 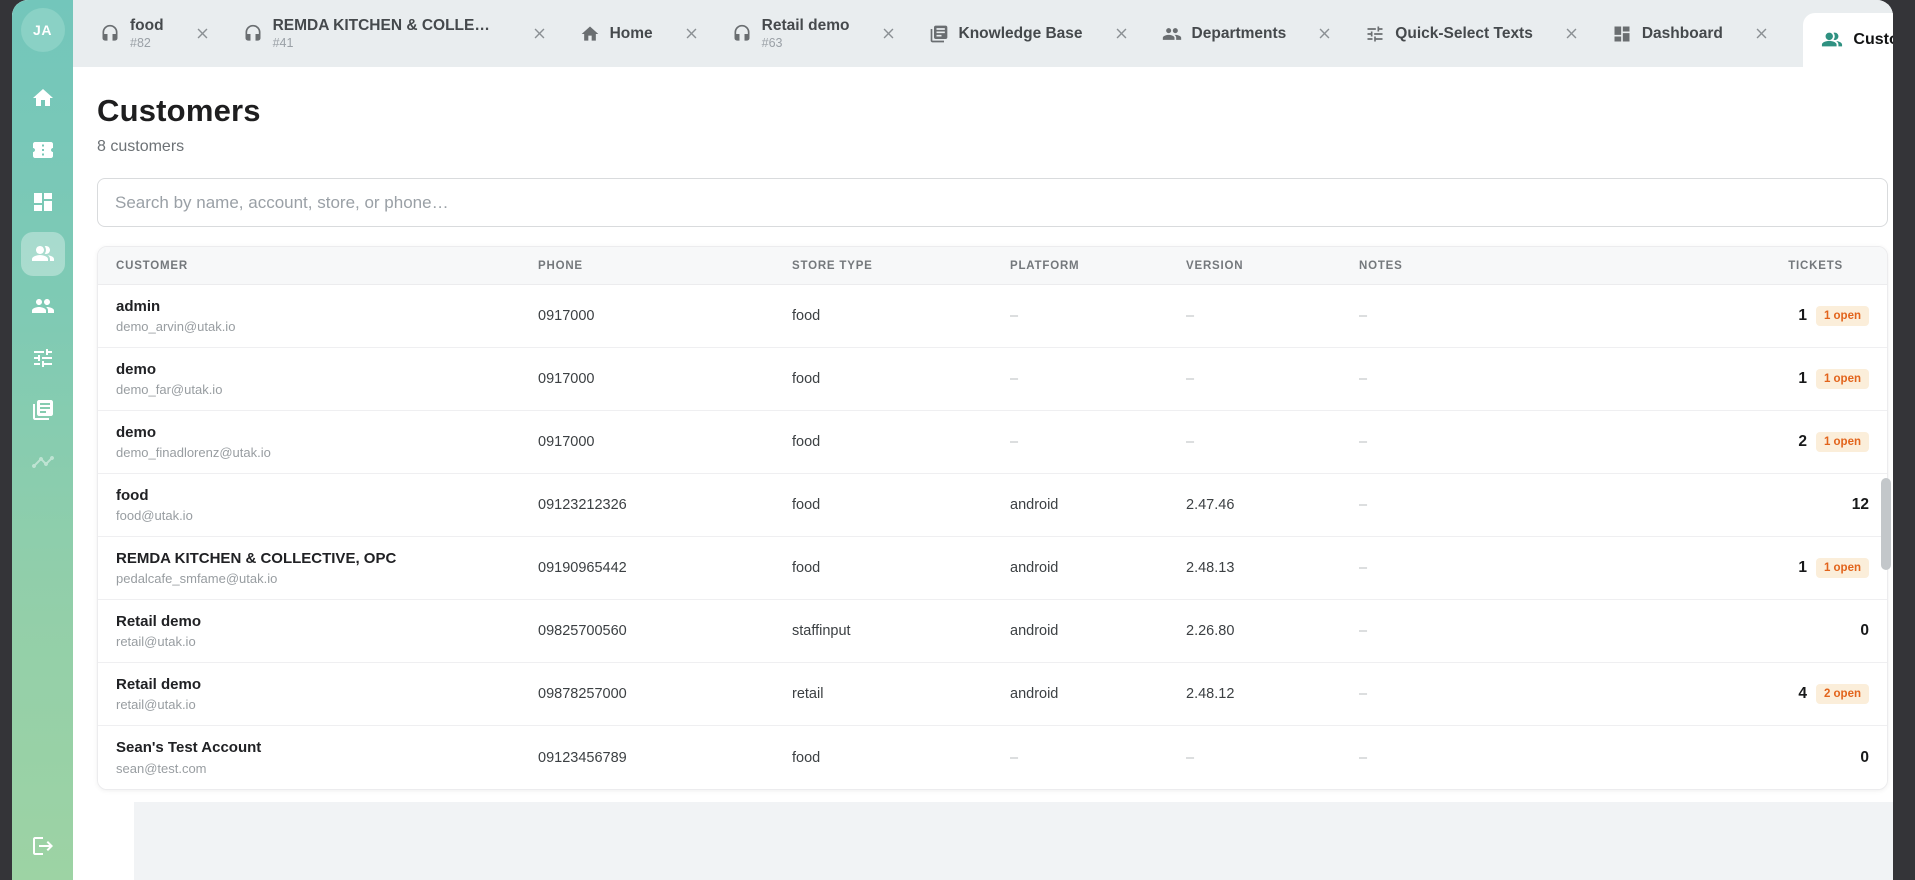 What do you see at coordinates (1832, 40) in the screenshot?
I see `customers-icon` at bounding box center [1832, 40].